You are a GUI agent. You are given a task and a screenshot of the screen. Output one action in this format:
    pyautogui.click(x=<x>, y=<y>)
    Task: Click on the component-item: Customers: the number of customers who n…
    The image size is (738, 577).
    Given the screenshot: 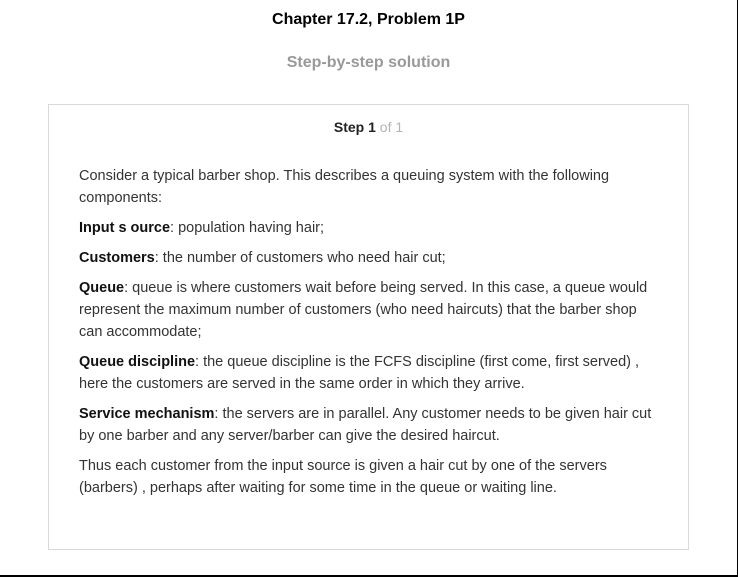 What is the action you would take?
    pyautogui.click(x=371, y=258)
    